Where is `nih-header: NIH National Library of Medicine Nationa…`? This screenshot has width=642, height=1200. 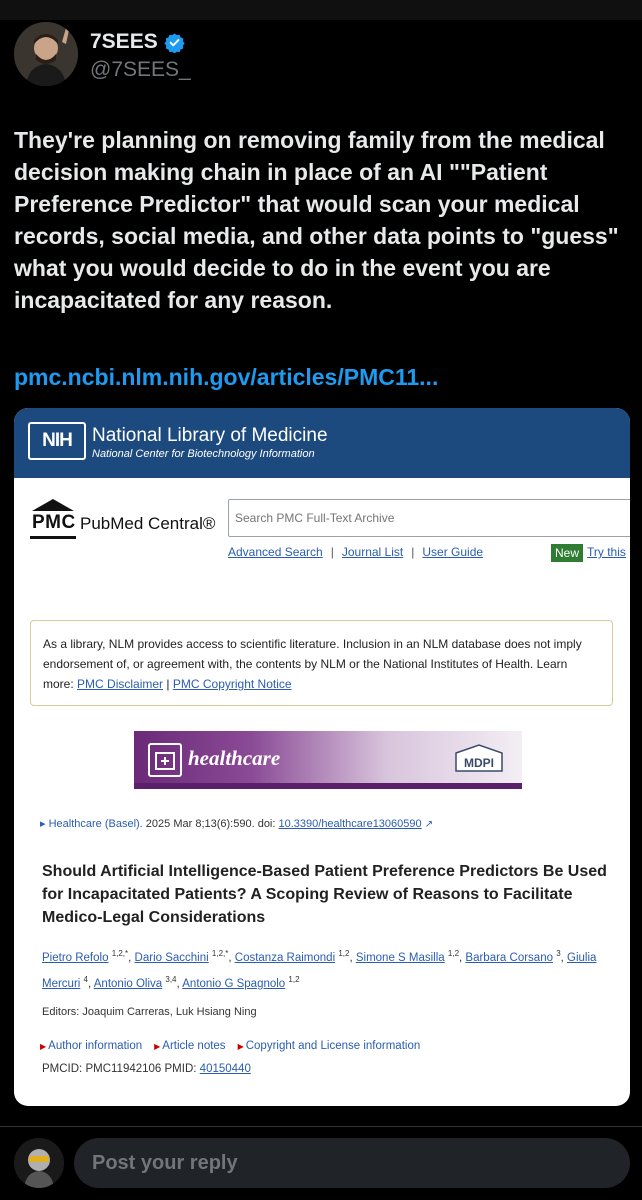 nih-header: NIH National Library of Medicine Nationa… is located at coordinates (322, 443).